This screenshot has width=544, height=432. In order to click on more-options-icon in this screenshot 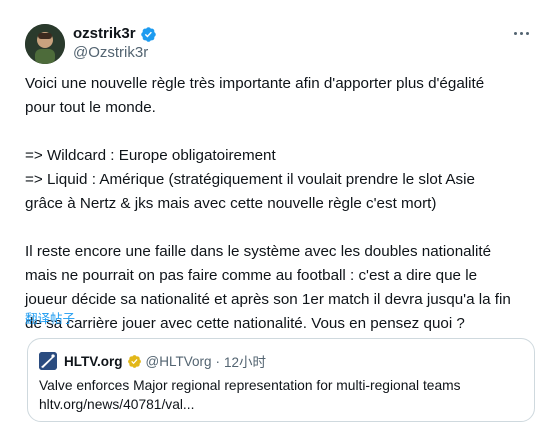, I will do `click(521, 33)`.